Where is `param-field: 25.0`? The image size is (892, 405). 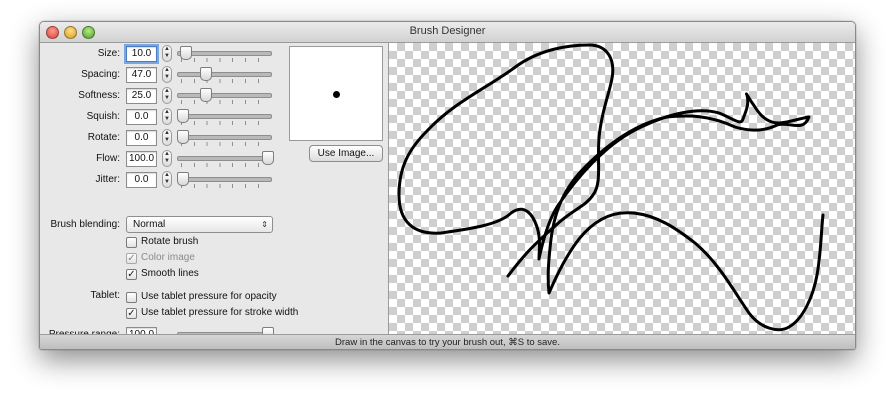 param-field: 25.0 is located at coordinates (141, 96).